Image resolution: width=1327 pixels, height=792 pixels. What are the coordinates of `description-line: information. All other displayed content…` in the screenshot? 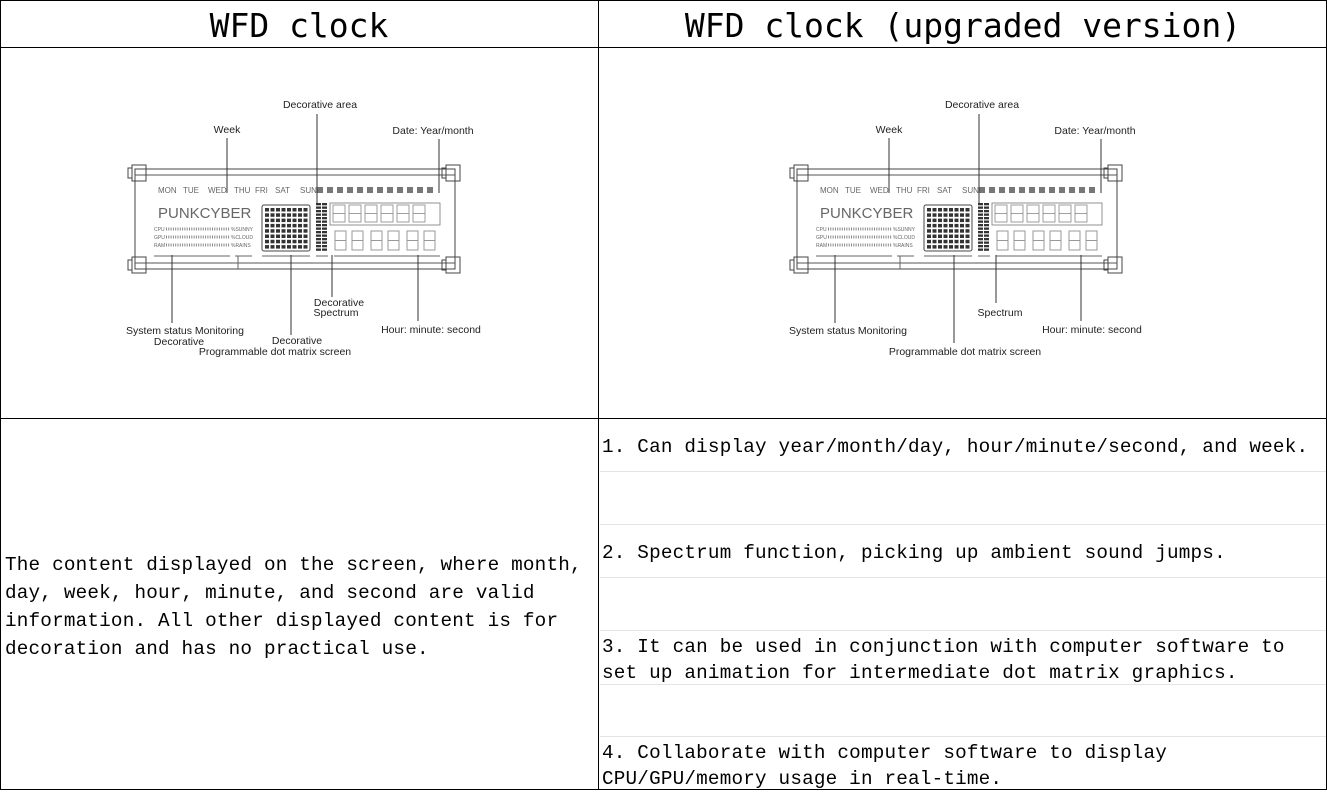 It's located at (282, 621).